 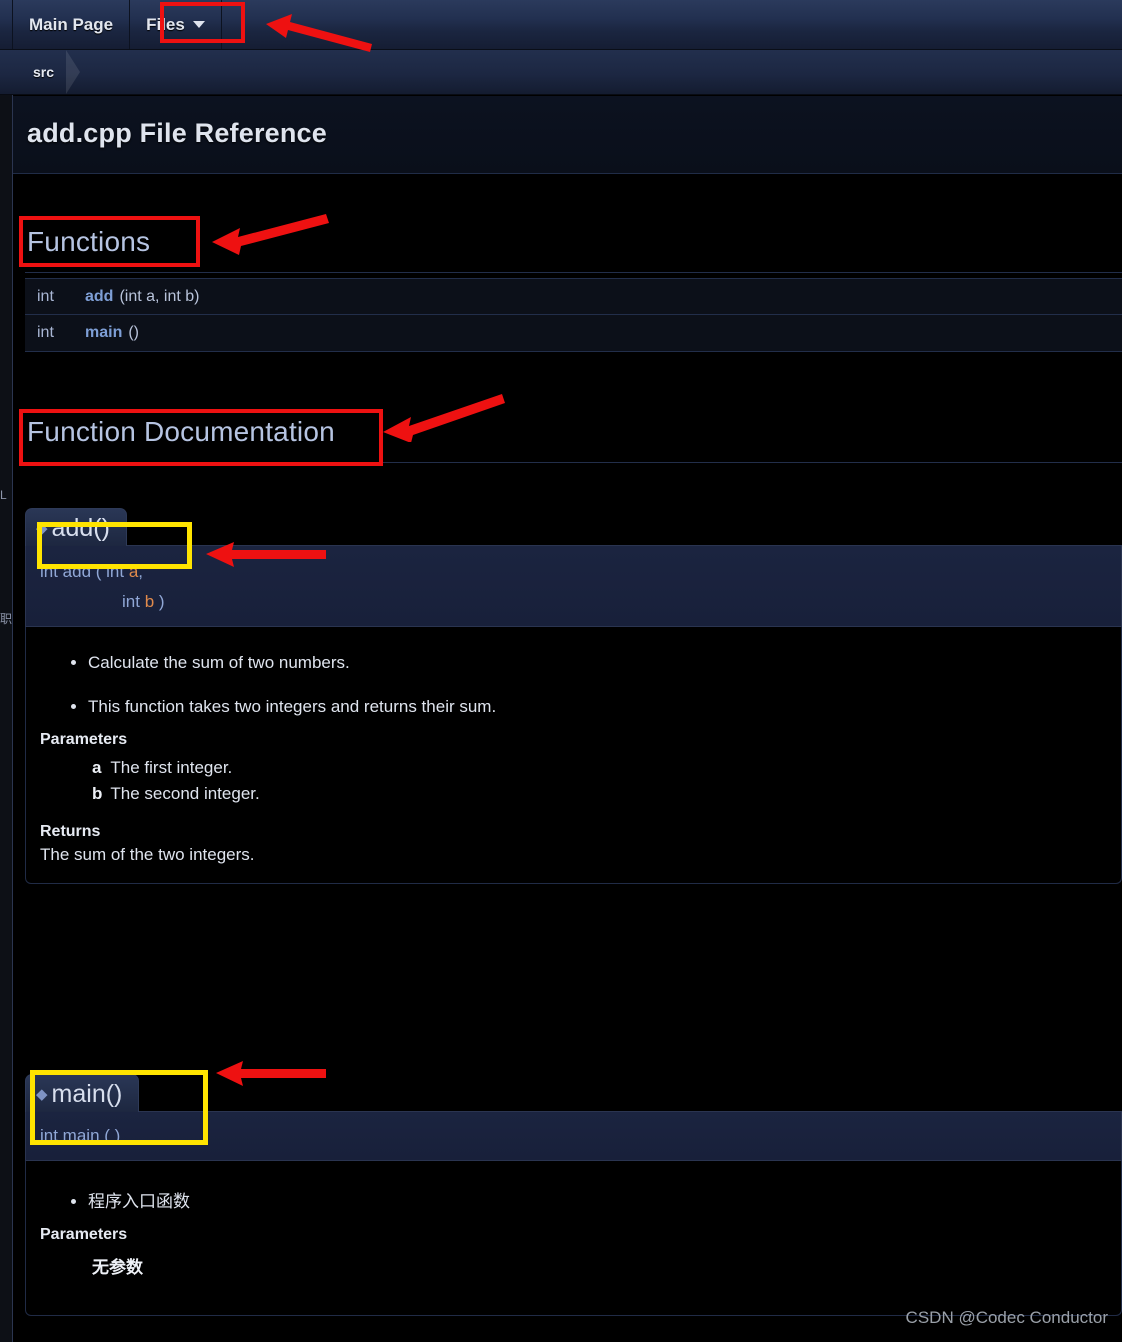 I want to click on prototype-line-1-suffix: ,, so click(x=141, y=571).